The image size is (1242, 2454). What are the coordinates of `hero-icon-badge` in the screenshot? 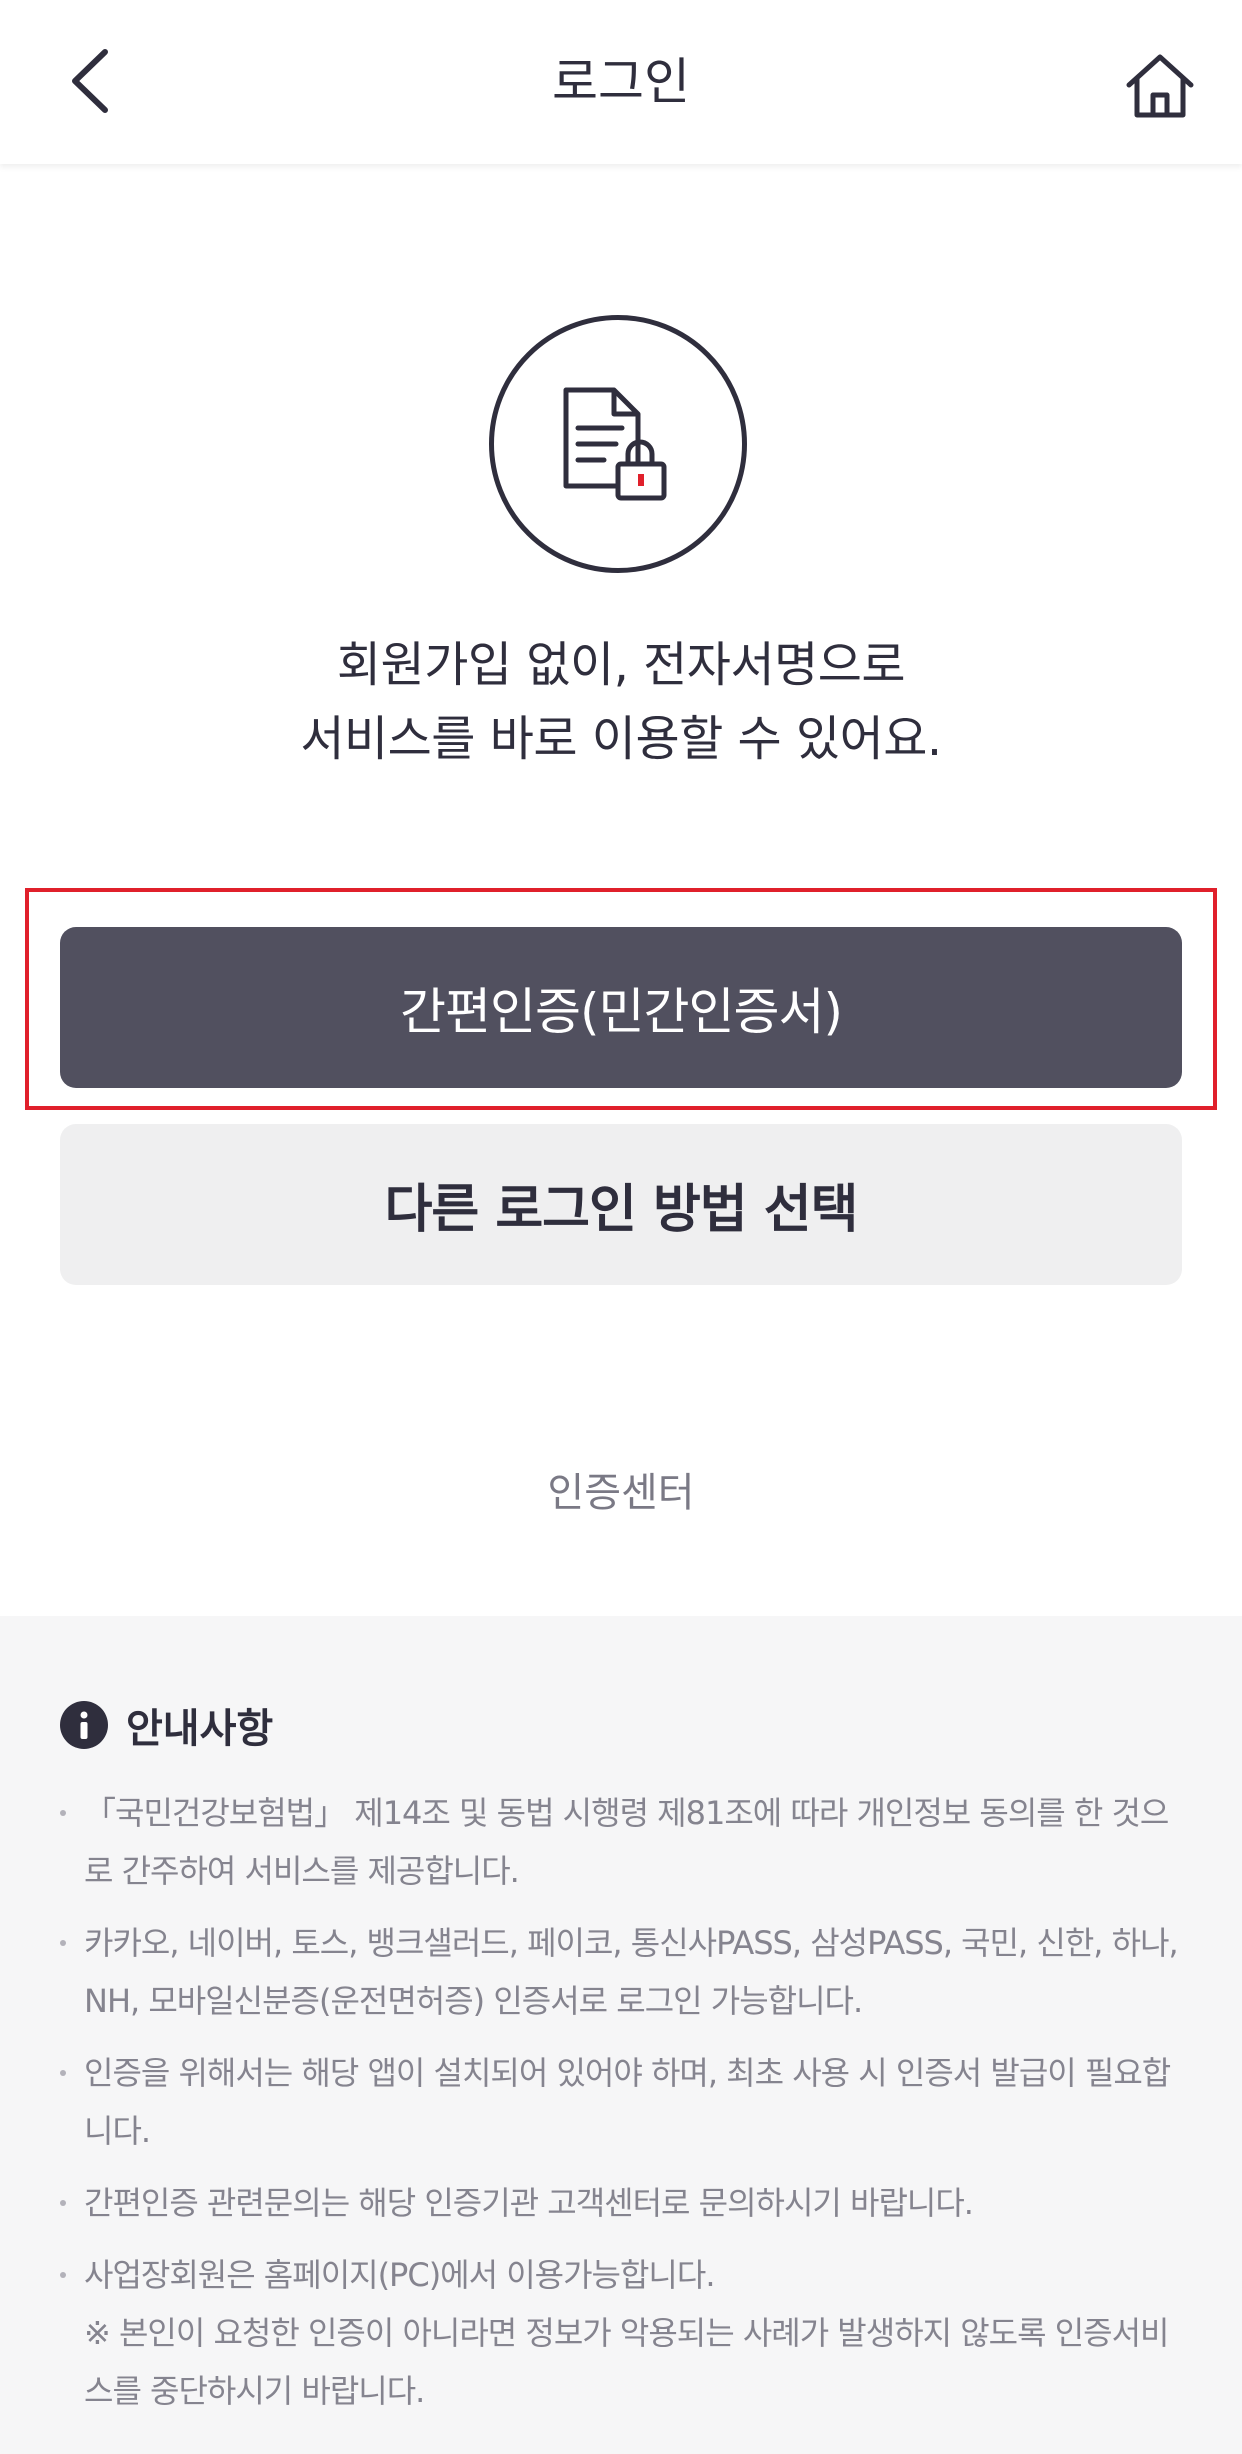 It's located at (618, 444).